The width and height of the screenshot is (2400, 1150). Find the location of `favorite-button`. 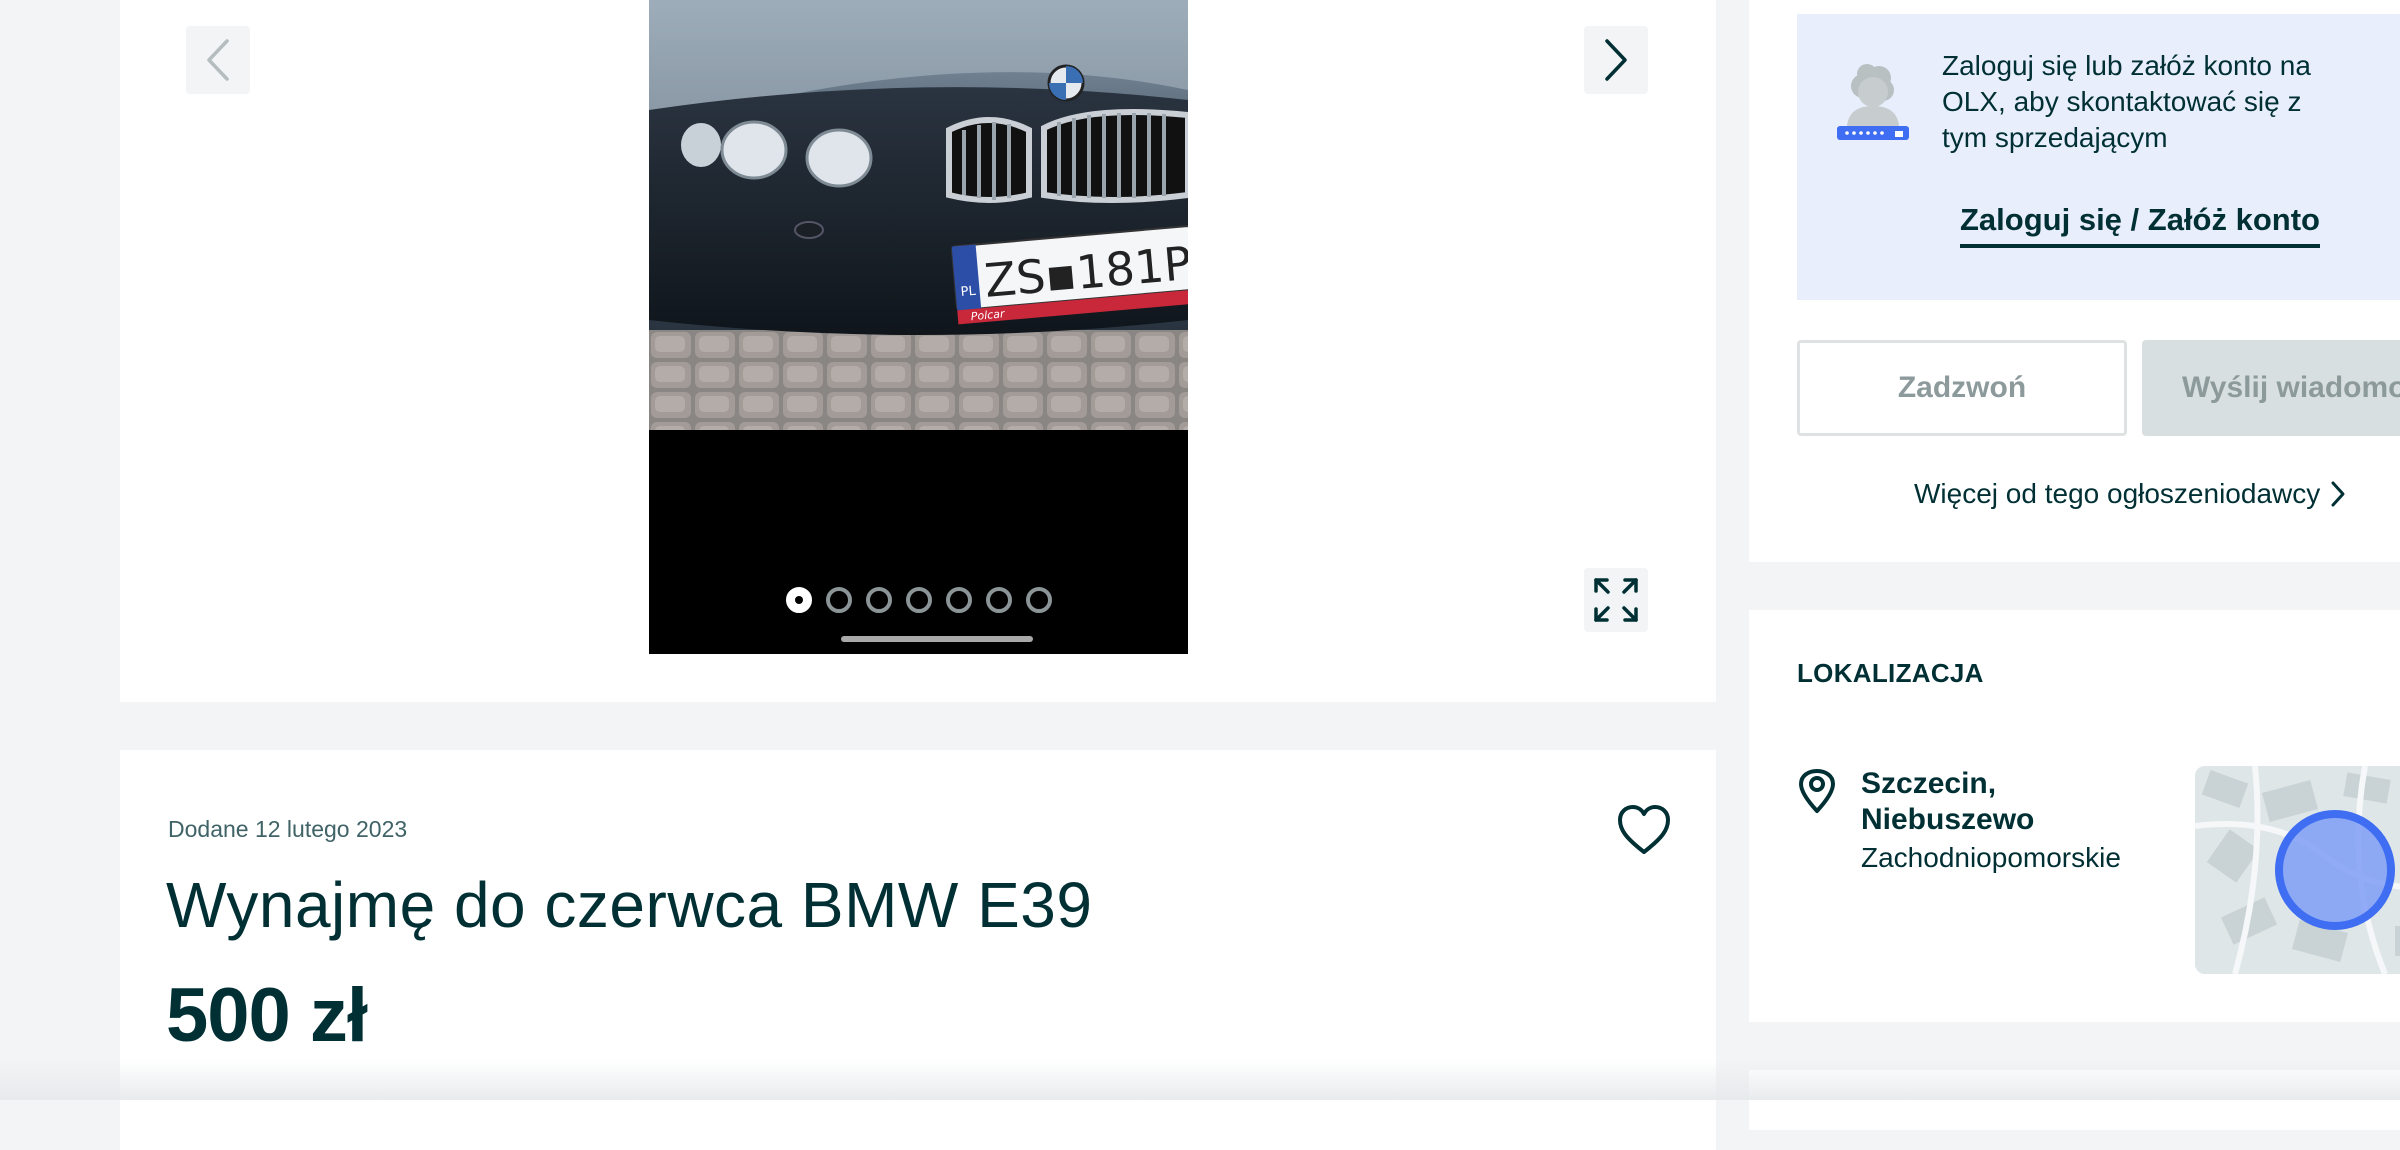

favorite-button is located at coordinates (1644, 830).